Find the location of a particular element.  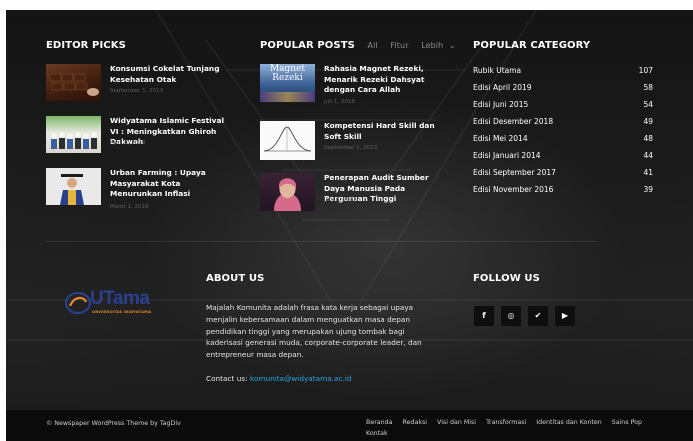

post-title: Kompetensi Hard Skill dan Soft Skill is located at coordinates (385, 131).